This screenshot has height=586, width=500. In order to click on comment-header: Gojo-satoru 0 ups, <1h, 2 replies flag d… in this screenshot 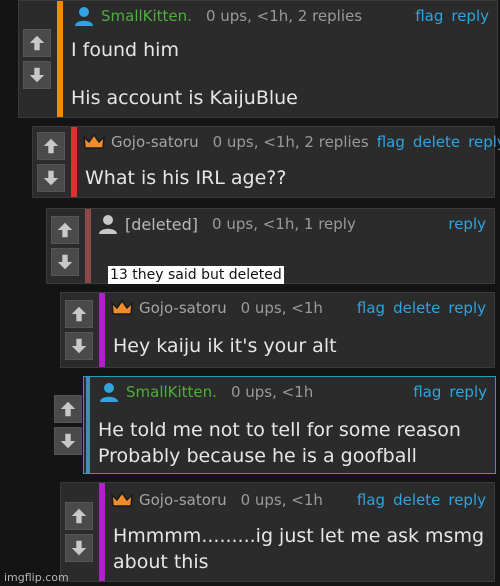, I will do `click(291, 142)`.